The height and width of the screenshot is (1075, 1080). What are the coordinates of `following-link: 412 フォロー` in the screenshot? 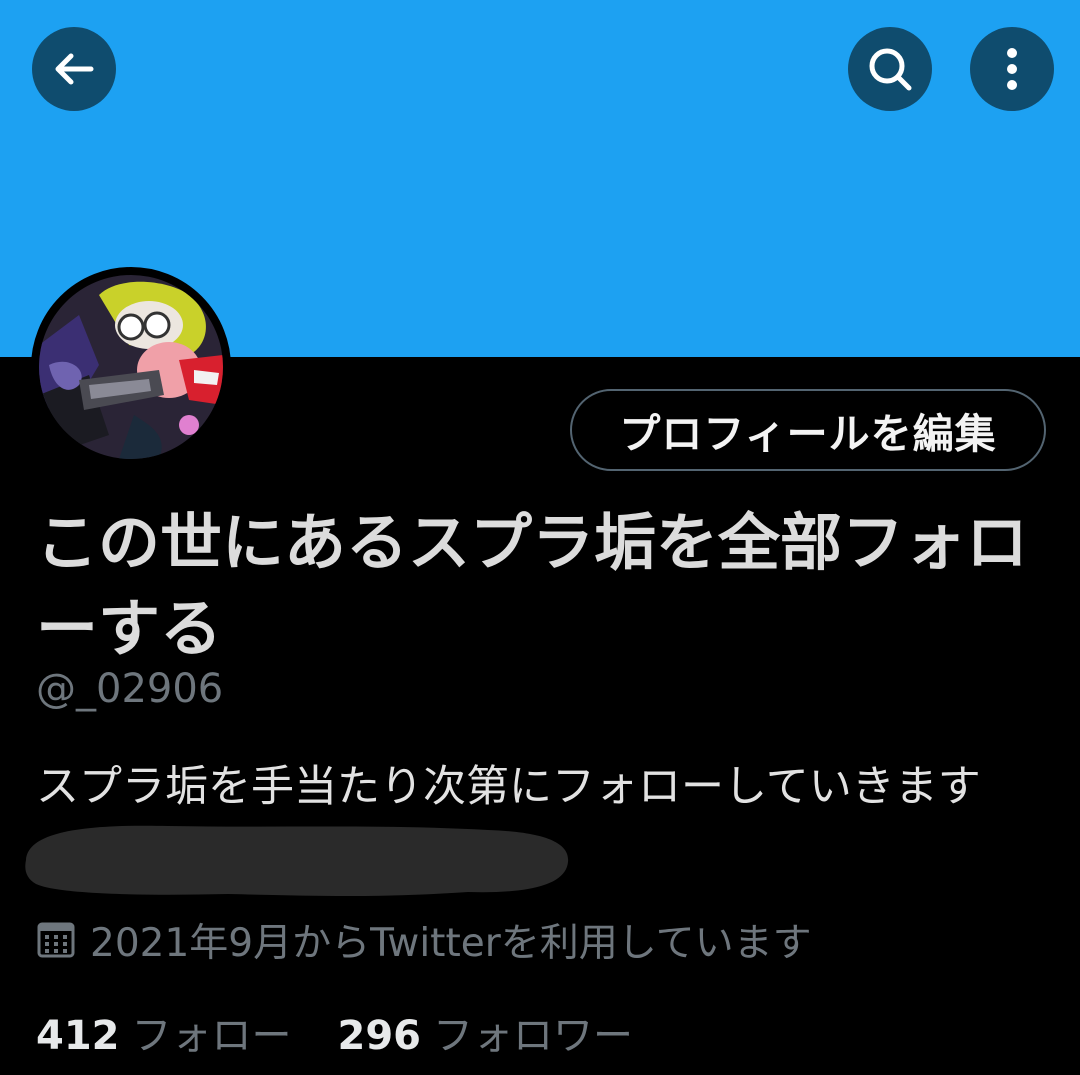 It's located at (164, 1032).